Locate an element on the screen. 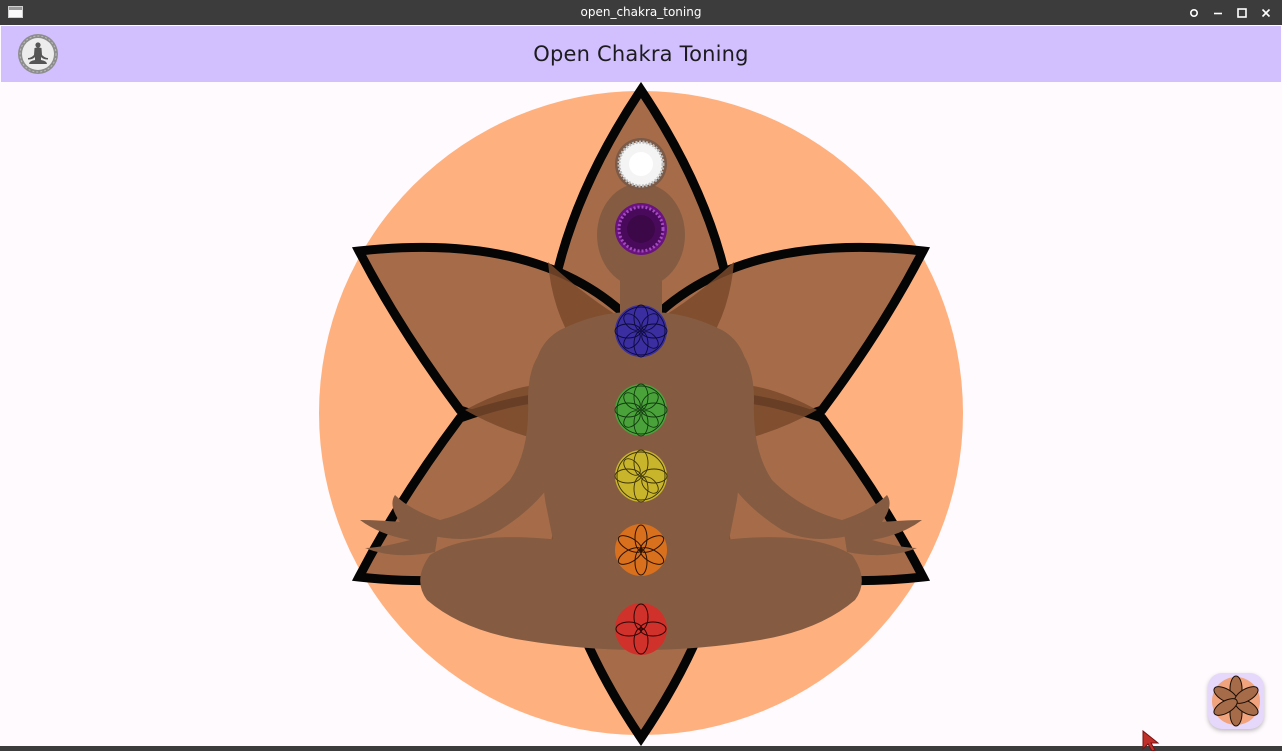 Image resolution: width=1282 pixels, height=751 pixels. sacral-chakra-icon is located at coordinates (641, 550).